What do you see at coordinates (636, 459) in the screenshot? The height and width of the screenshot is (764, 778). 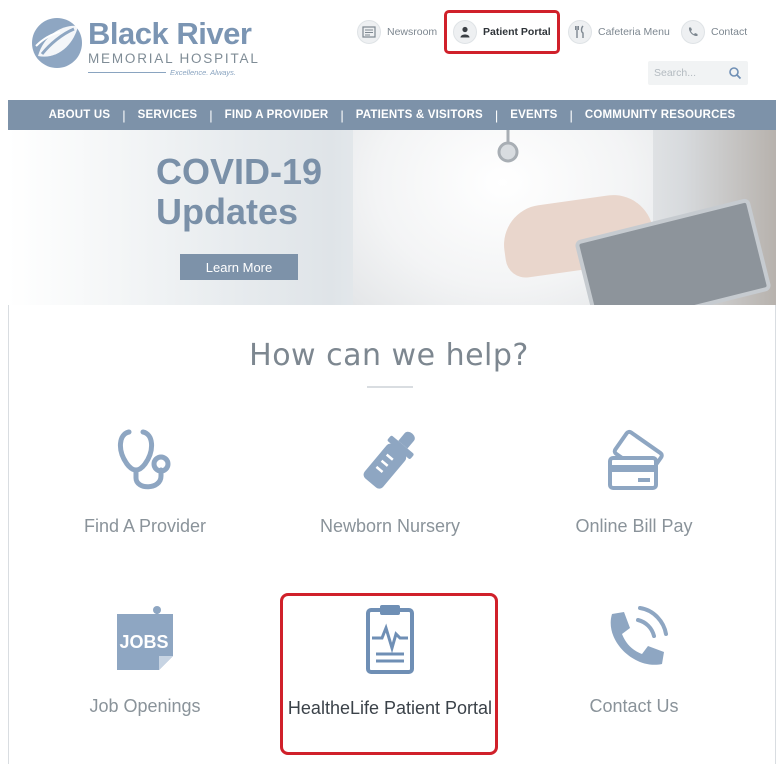 I see `credit-card-icon` at bounding box center [636, 459].